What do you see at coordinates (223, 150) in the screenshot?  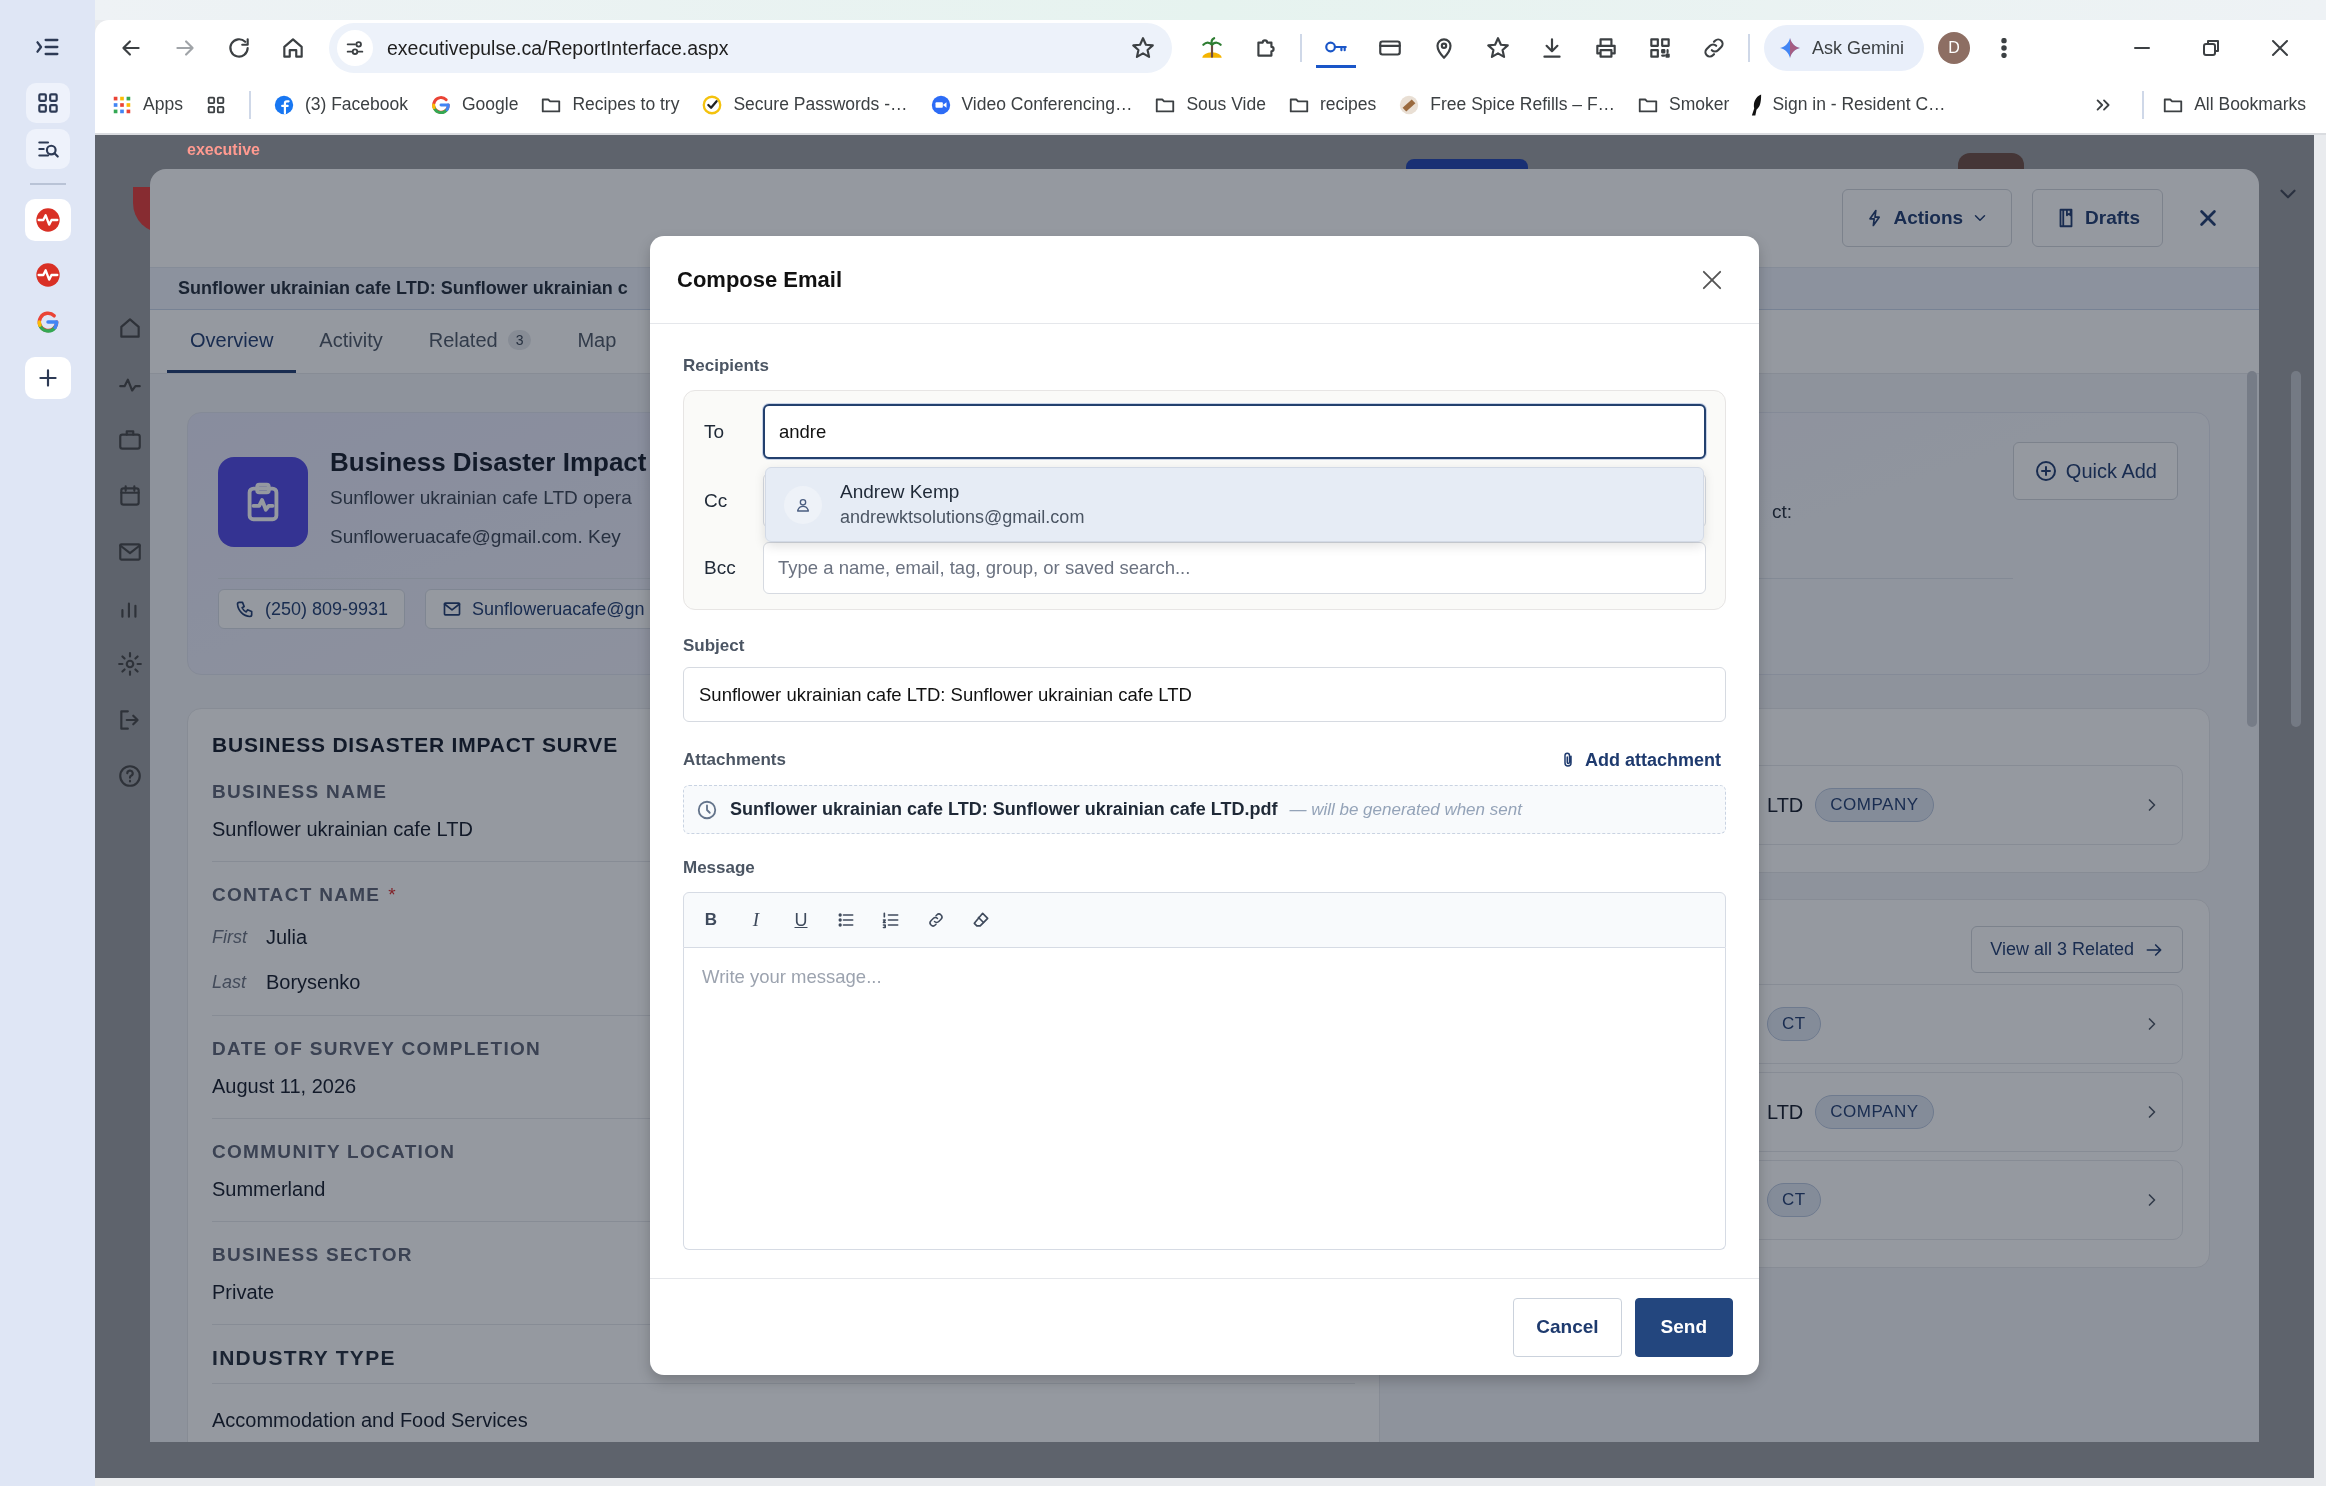 I see `logo-text: executive` at bounding box center [223, 150].